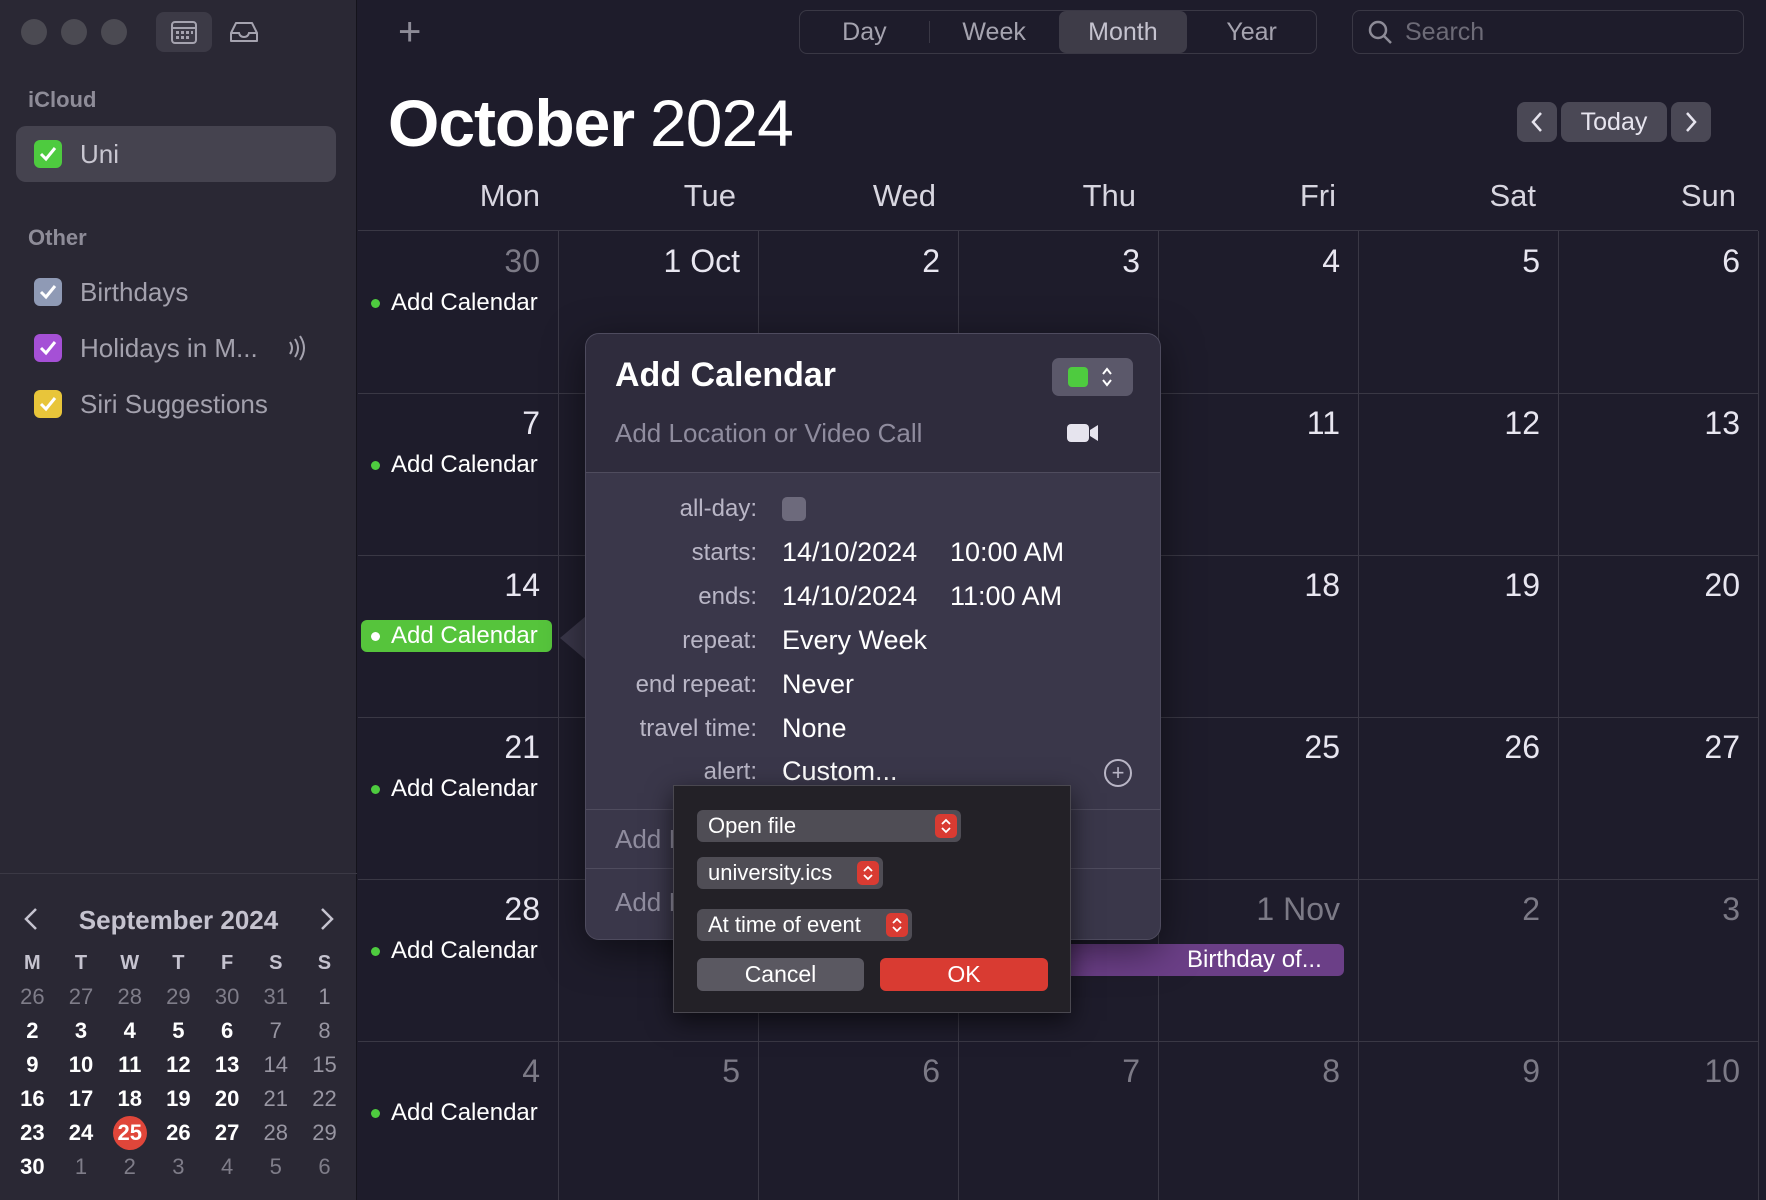  What do you see at coordinates (1251, 32) in the screenshot?
I see `tab-year: Year` at bounding box center [1251, 32].